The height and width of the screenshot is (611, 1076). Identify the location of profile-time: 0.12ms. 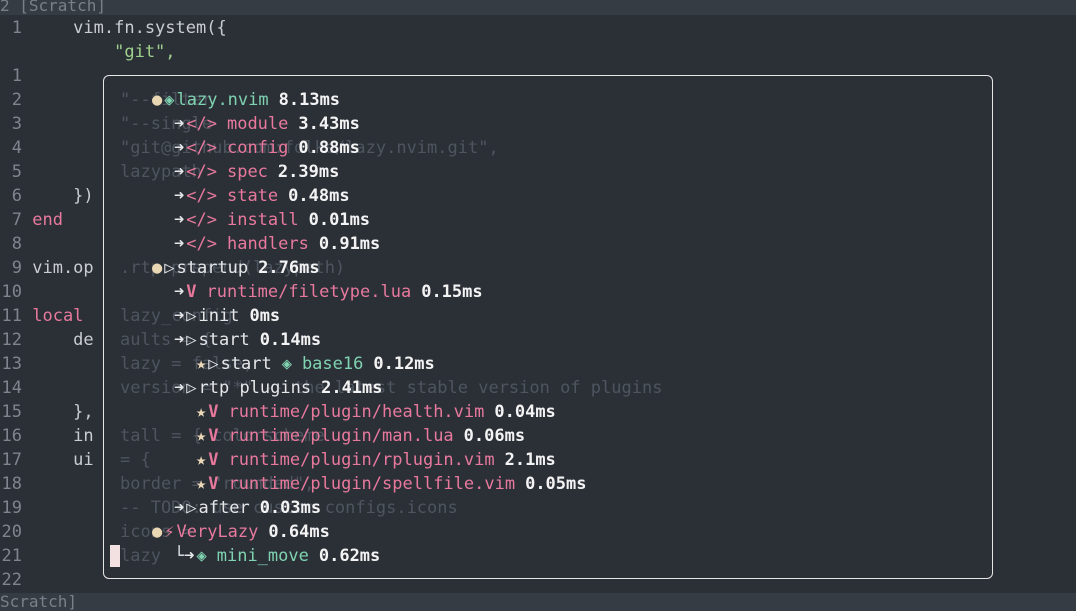
(404, 364).